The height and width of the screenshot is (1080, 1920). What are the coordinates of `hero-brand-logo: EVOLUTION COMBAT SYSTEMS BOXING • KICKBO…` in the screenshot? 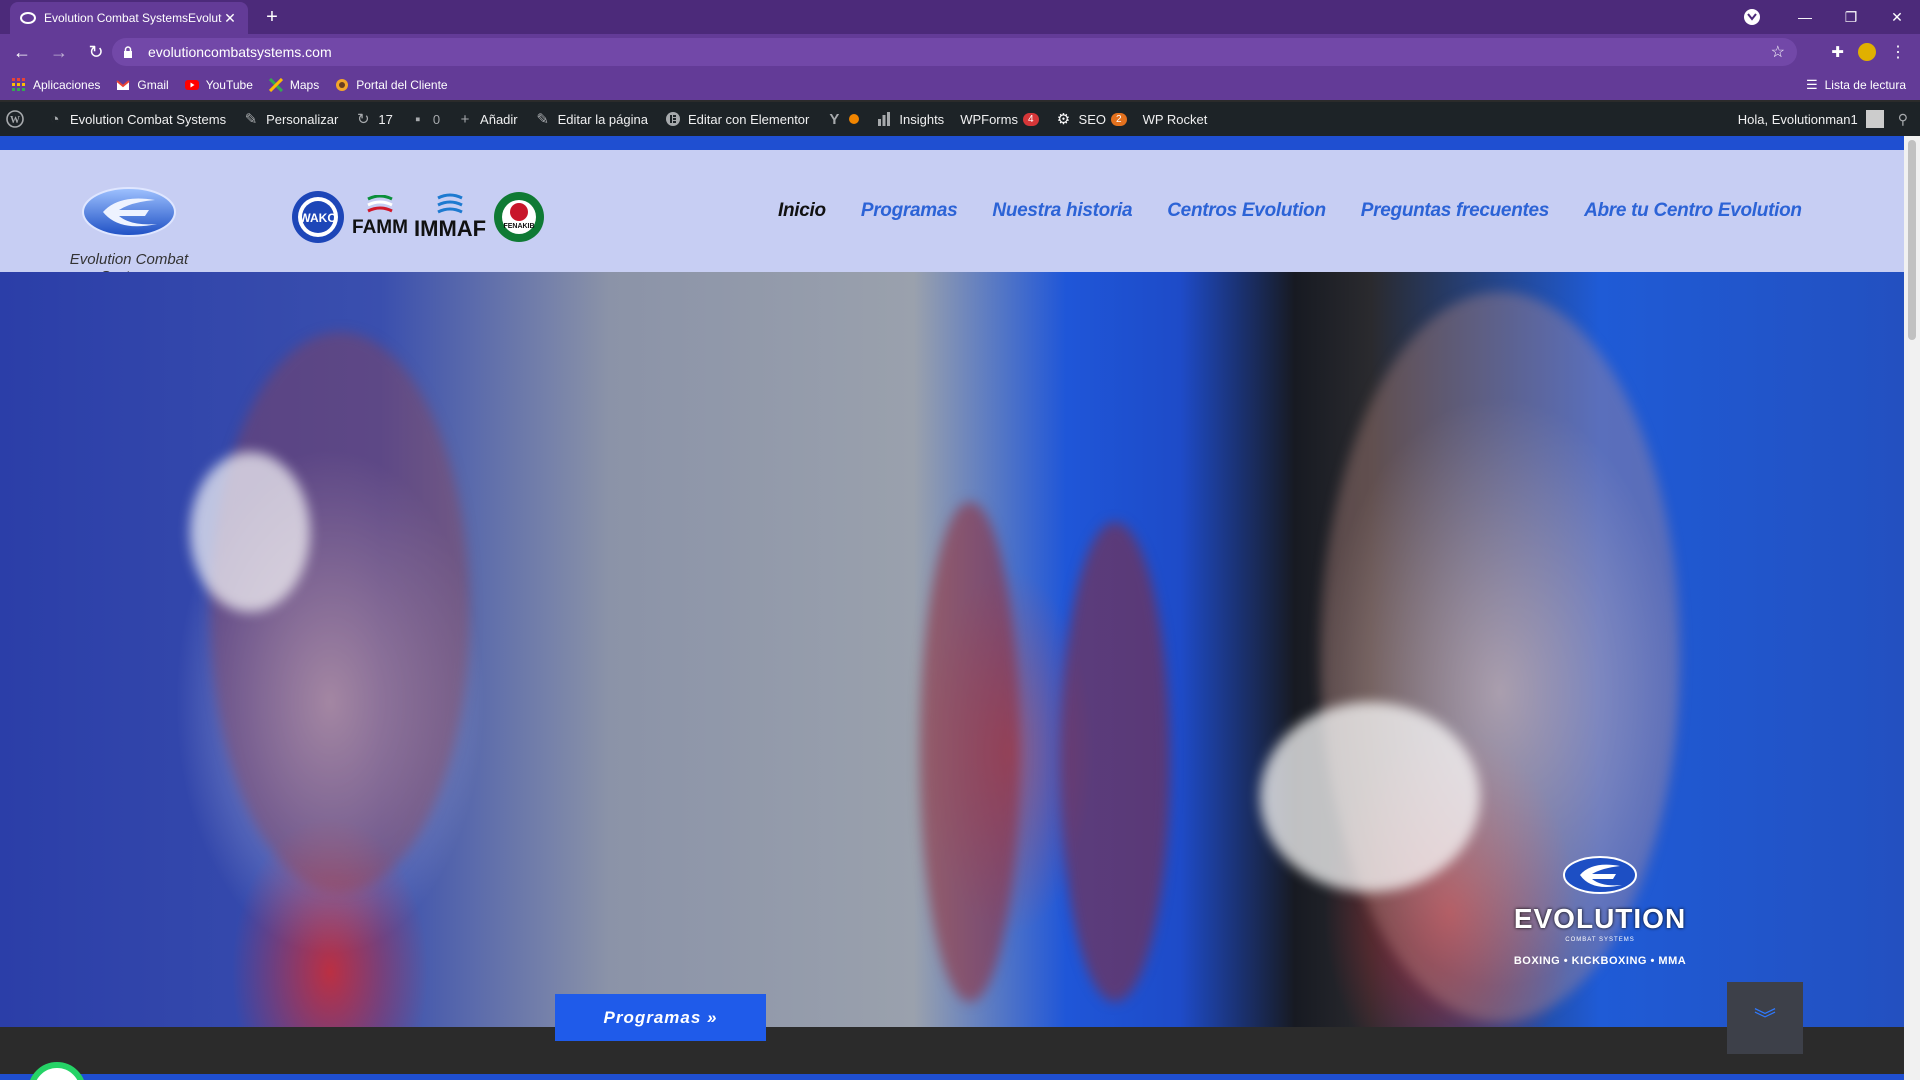 It's located at (1600, 909).